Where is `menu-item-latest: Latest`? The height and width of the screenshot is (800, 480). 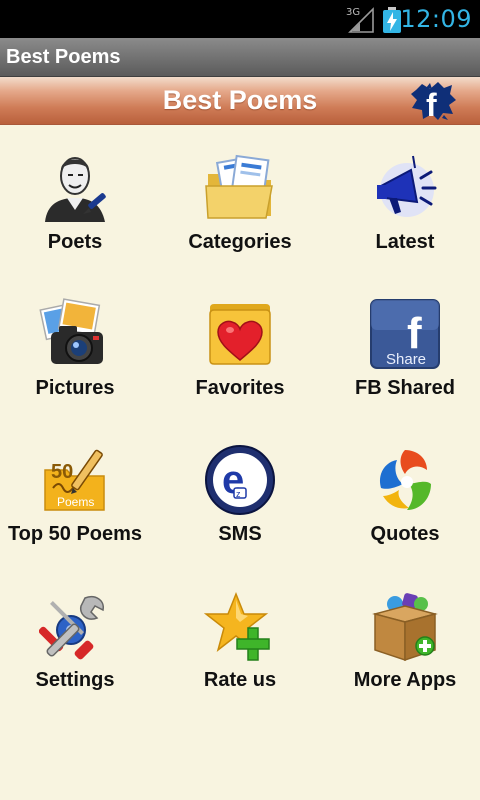
menu-item-latest: Latest is located at coordinates (402, 194).